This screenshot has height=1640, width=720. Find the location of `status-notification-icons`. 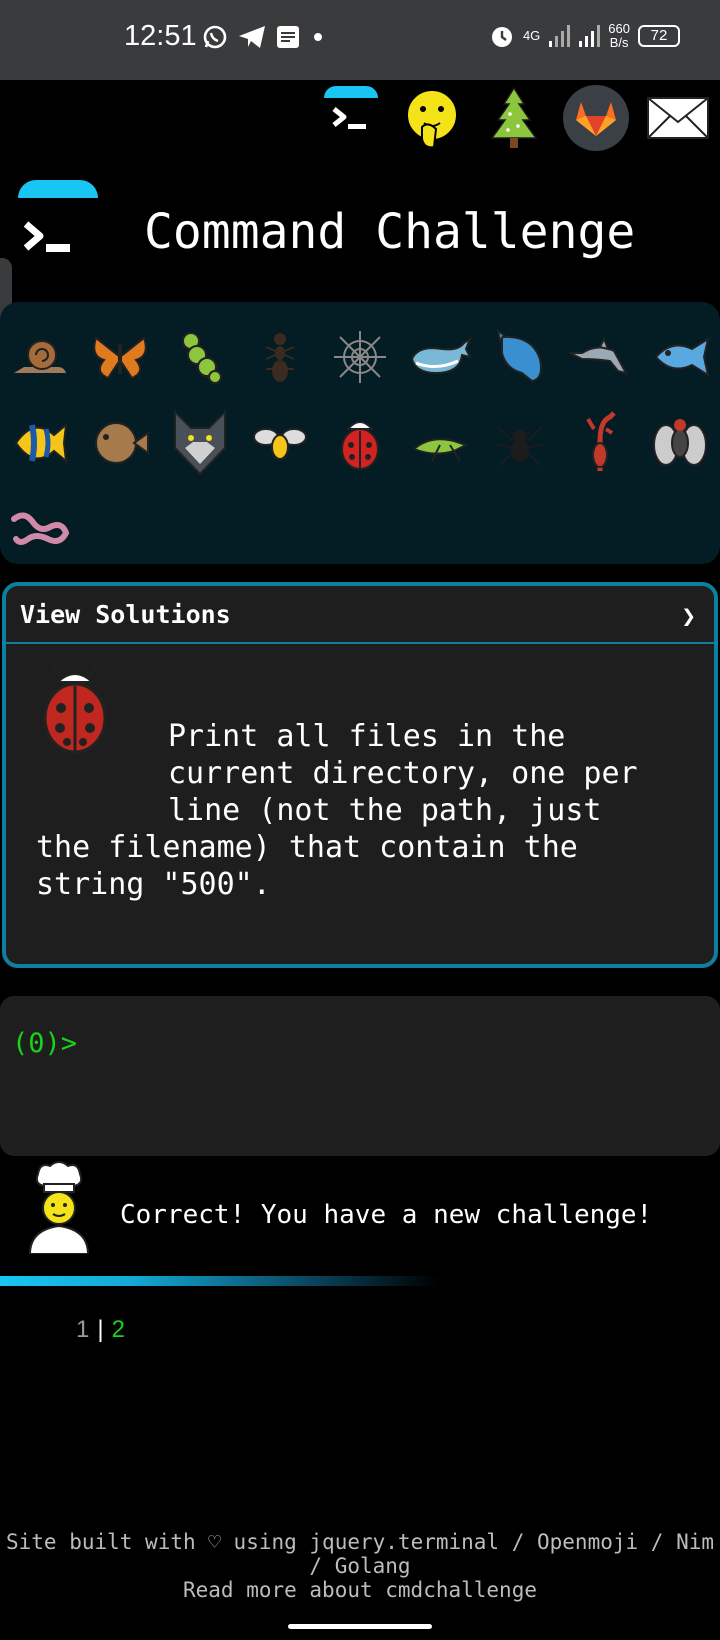

status-notification-icons is located at coordinates (264, 37).